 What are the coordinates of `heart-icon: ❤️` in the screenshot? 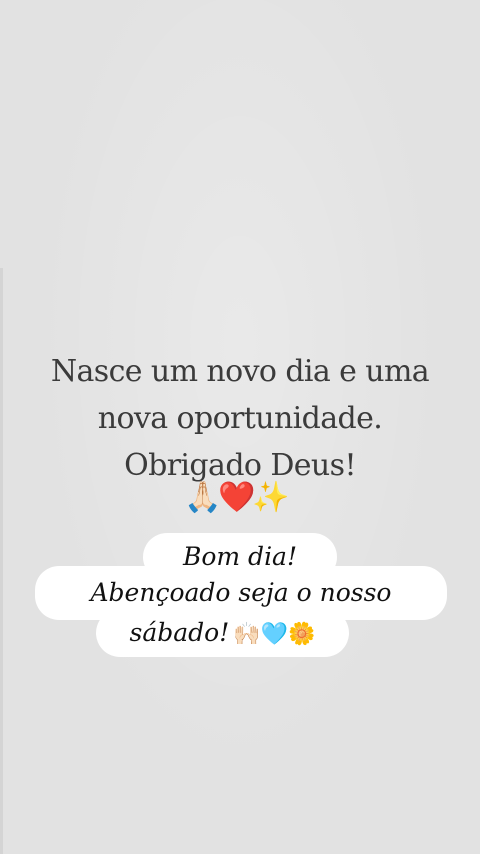 It's located at (237, 497).